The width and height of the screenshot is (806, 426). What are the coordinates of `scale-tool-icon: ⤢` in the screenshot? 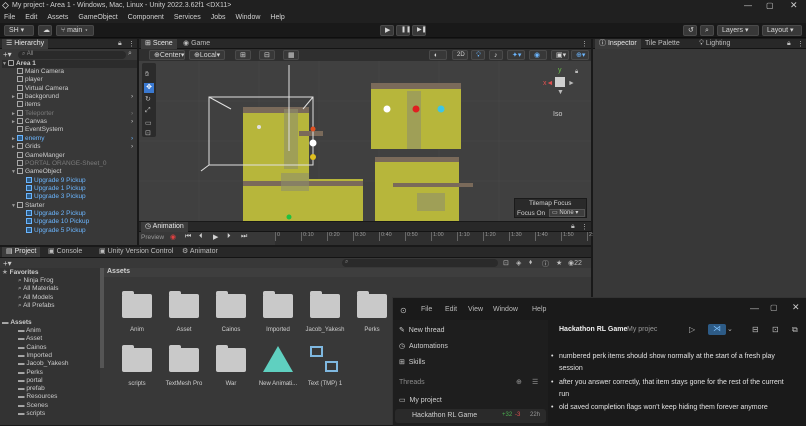 It's located at (148, 111).